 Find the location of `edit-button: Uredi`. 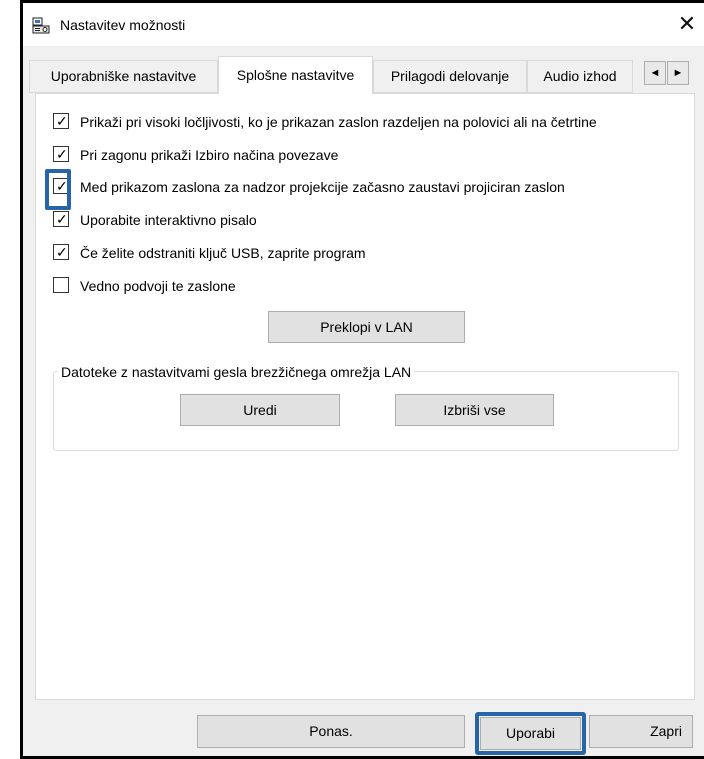

edit-button: Uredi is located at coordinates (260, 410).